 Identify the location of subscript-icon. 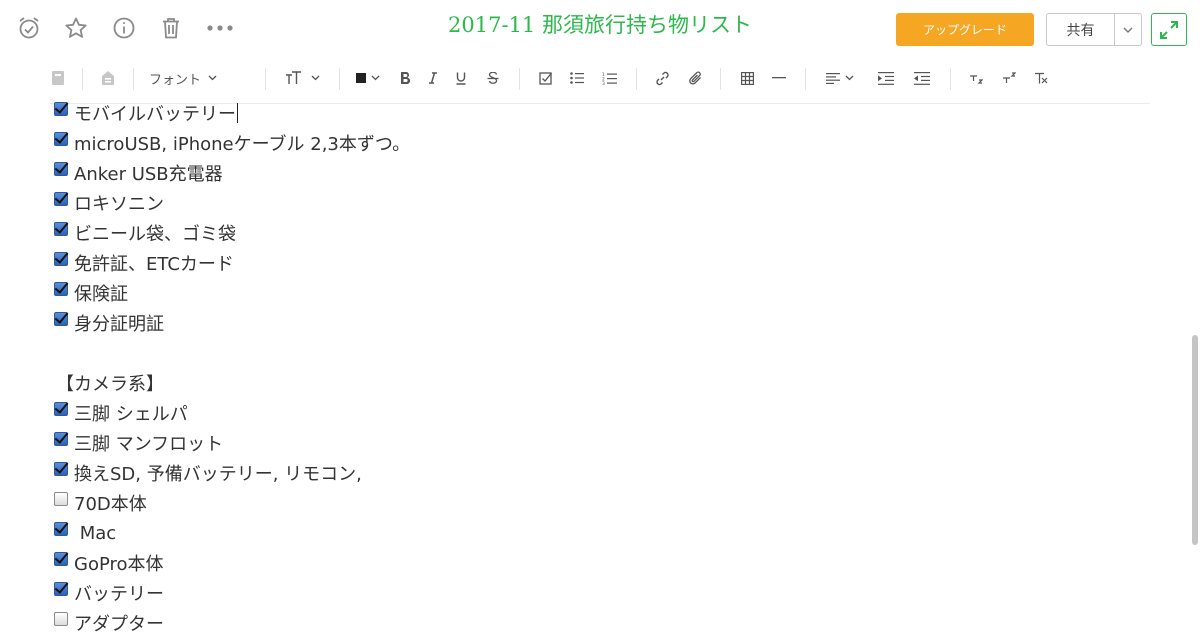
(976, 78).